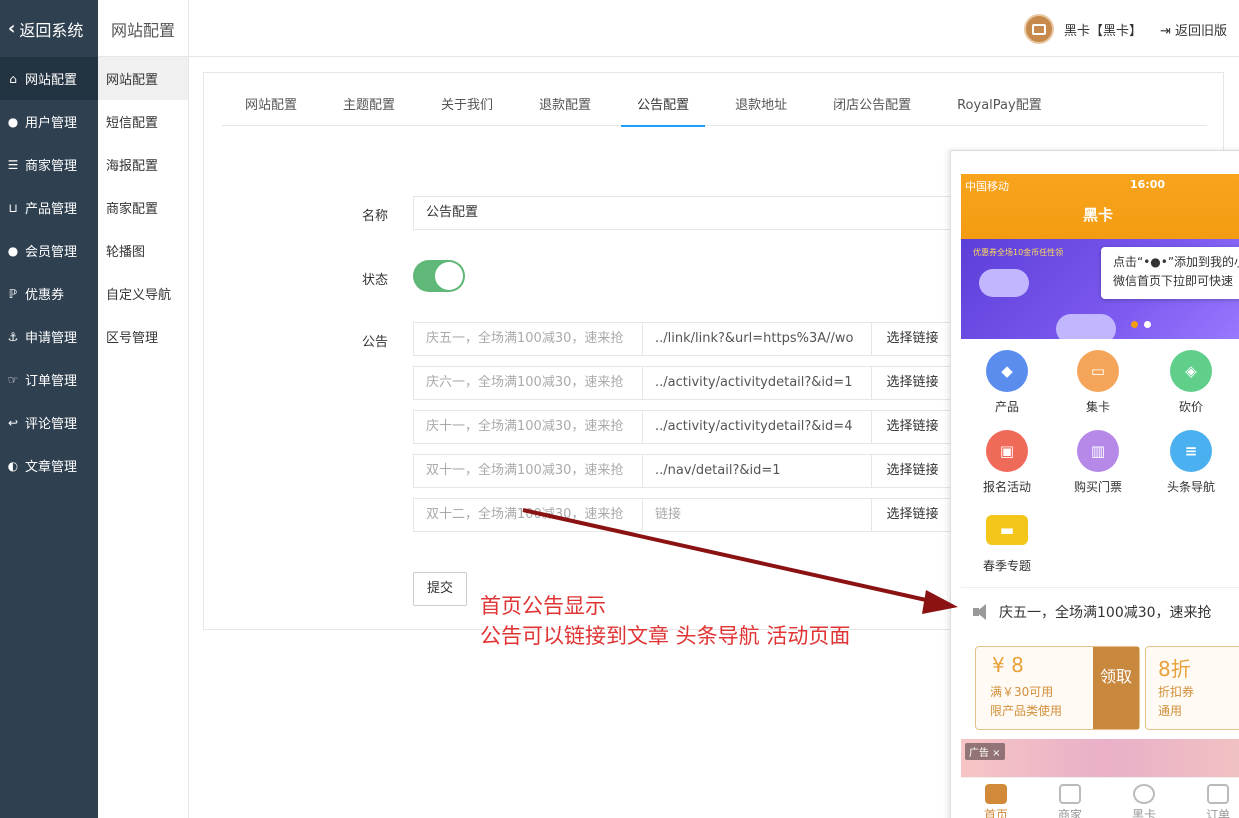  Describe the element at coordinates (13, 121) in the screenshot. I see `user-icon: ●` at that location.